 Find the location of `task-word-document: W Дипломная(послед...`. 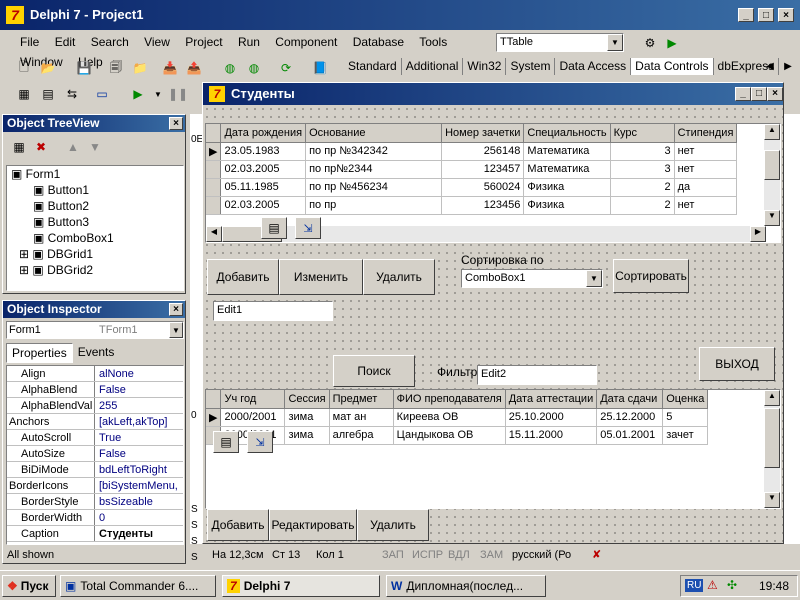

task-word-document: W Дипломная(послед... is located at coordinates (466, 586).